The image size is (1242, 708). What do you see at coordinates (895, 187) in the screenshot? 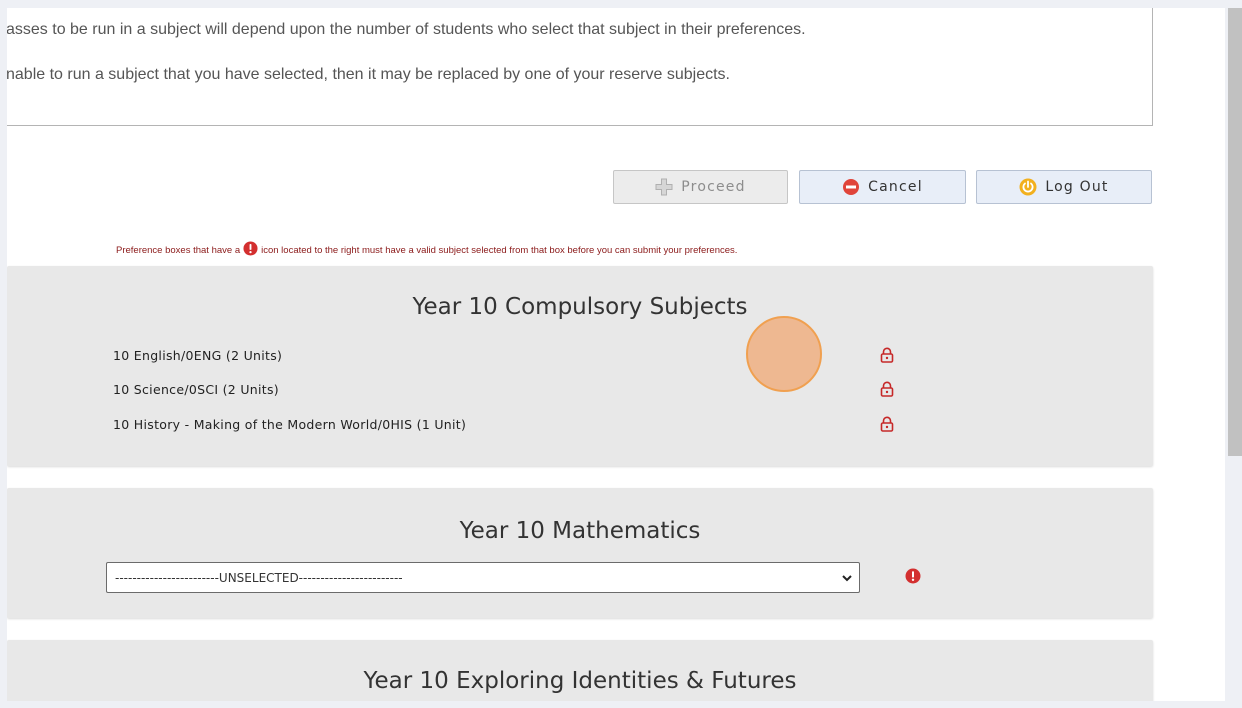
I see `cancel-label: Cancel` at bounding box center [895, 187].